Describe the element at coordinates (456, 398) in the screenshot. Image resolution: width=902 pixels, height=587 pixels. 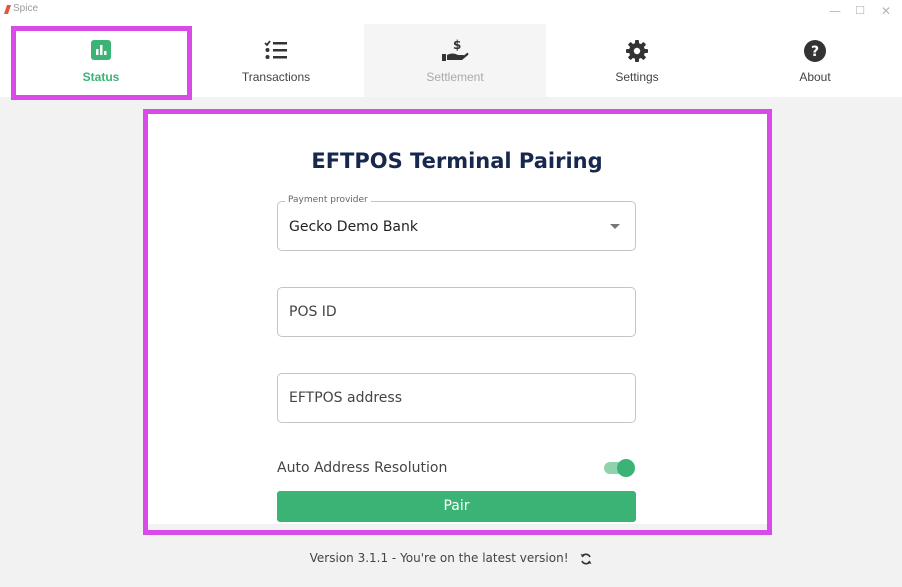
I see `eftpos-address-field: EFTPOS address` at that location.